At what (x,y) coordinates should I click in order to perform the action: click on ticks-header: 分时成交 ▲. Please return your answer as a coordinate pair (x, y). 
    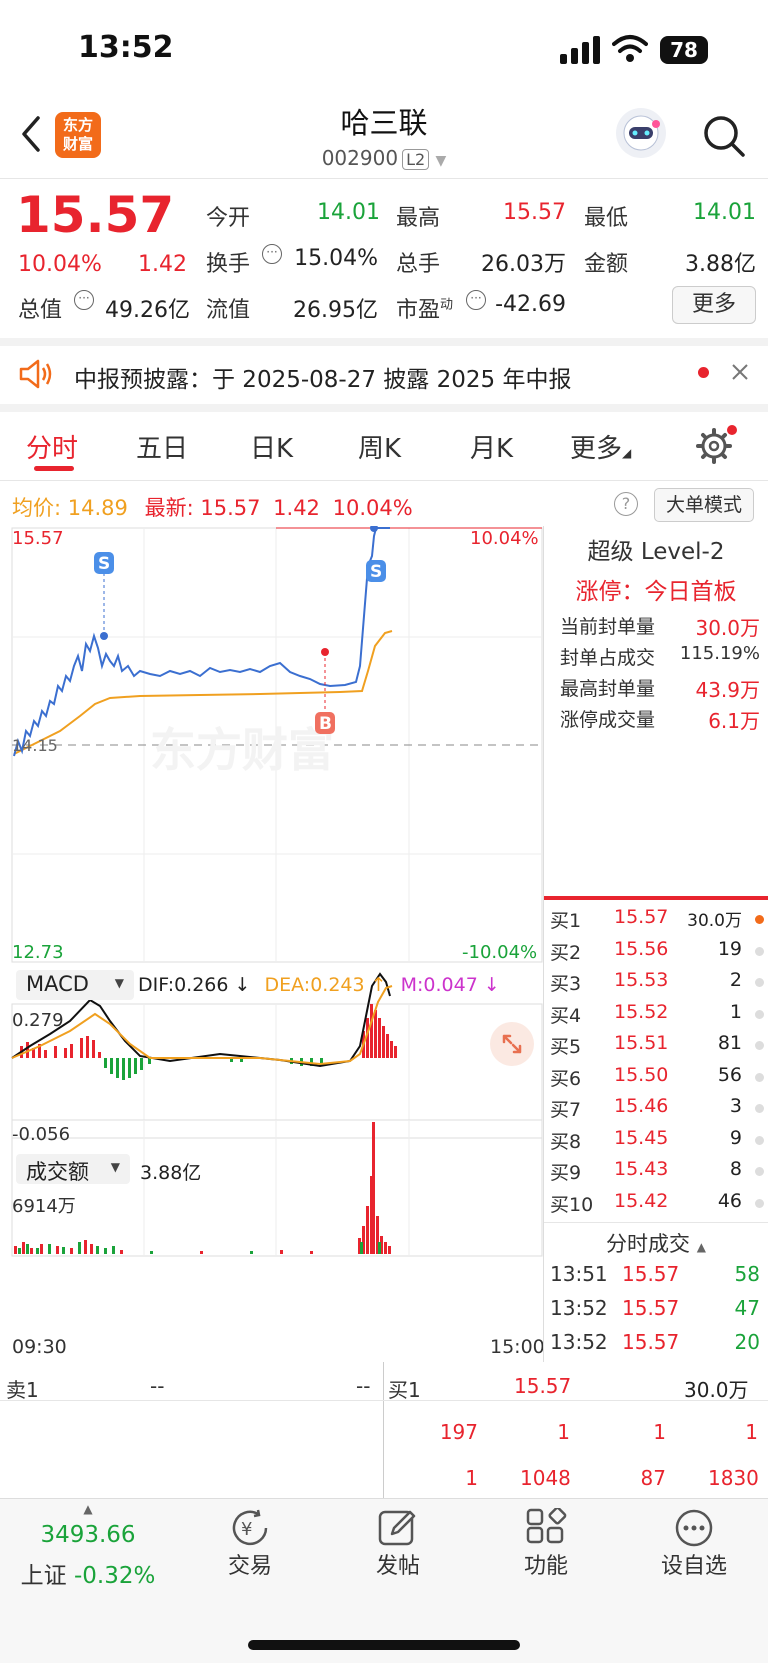
    Looking at the image, I should click on (656, 1243).